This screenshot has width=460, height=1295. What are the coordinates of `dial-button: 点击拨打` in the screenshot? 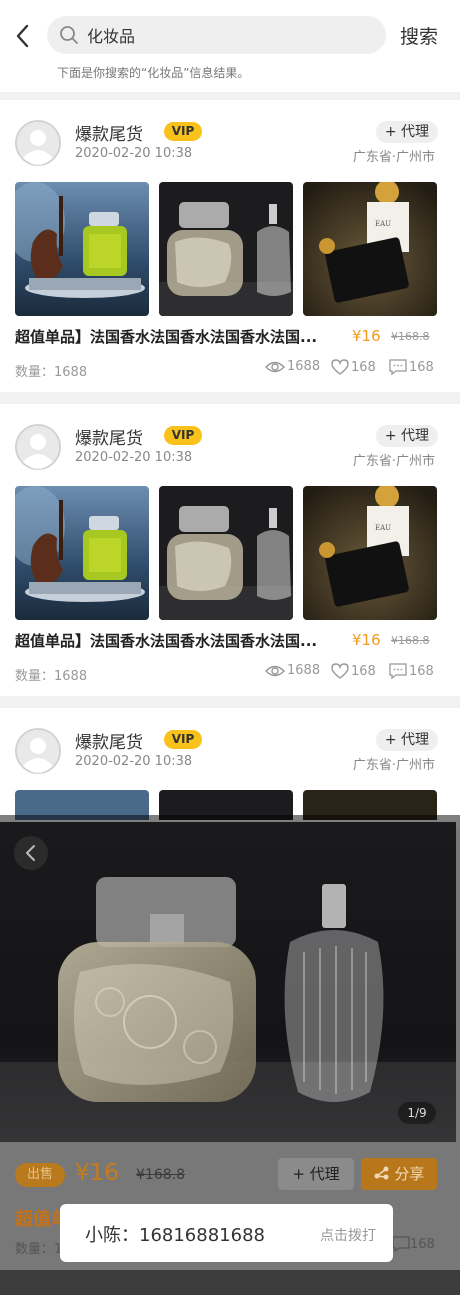 It's located at (348, 1235).